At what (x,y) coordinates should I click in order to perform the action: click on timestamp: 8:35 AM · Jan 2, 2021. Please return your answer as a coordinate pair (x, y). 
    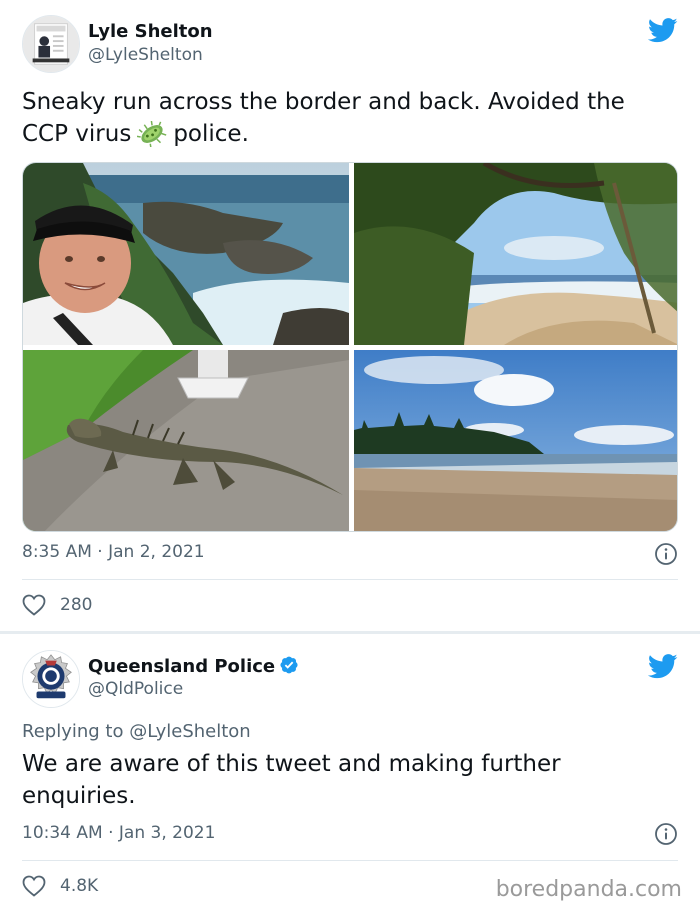
    Looking at the image, I should click on (113, 552).